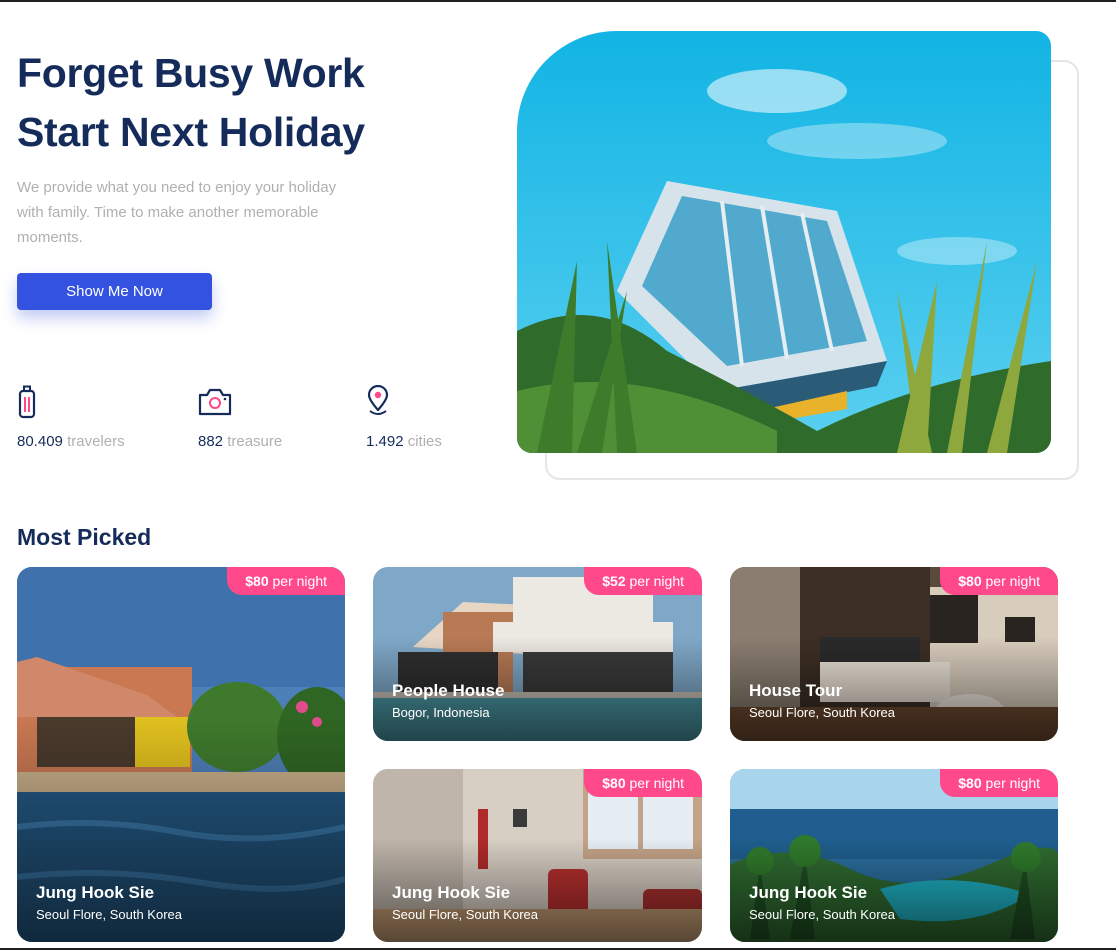 This screenshot has height=952, width=1116. What do you see at coordinates (385, 441) in the screenshot?
I see `stat-number: 1.492` at bounding box center [385, 441].